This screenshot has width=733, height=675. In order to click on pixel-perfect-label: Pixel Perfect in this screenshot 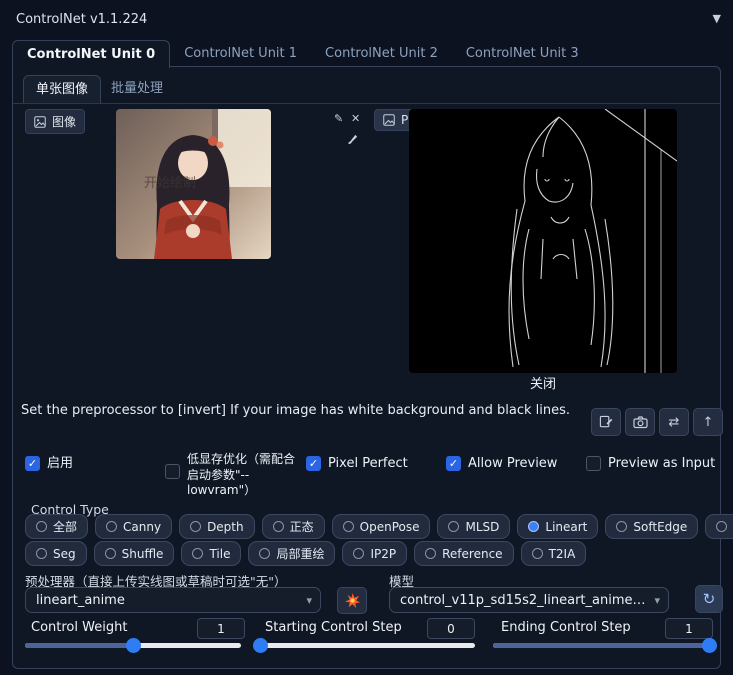, I will do `click(368, 463)`.